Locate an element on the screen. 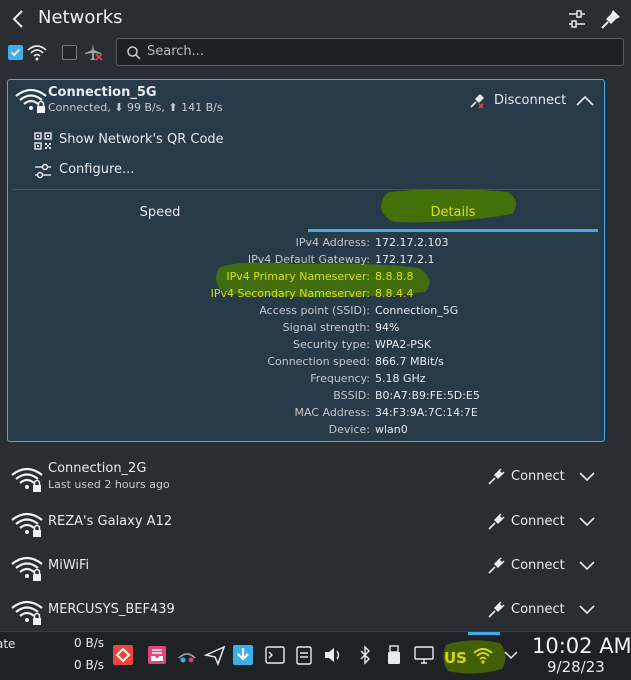  network-item: MERCUSYS_BEF439 Connect is located at coordinates (315, 612).